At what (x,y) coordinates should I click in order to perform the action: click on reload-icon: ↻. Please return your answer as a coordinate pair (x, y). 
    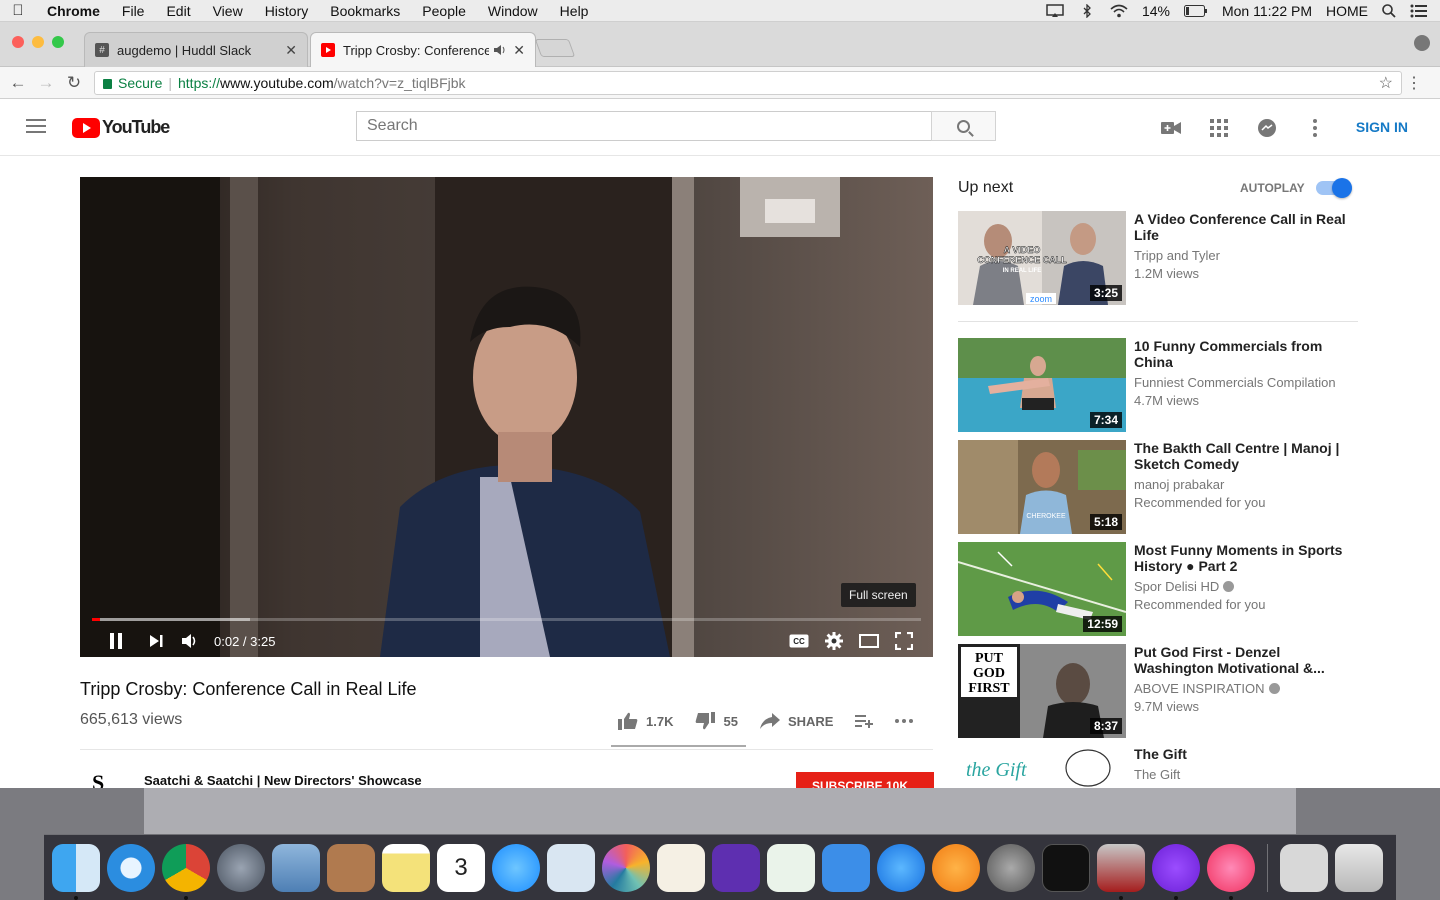
    Looking at the image, I should click on (74, 83).